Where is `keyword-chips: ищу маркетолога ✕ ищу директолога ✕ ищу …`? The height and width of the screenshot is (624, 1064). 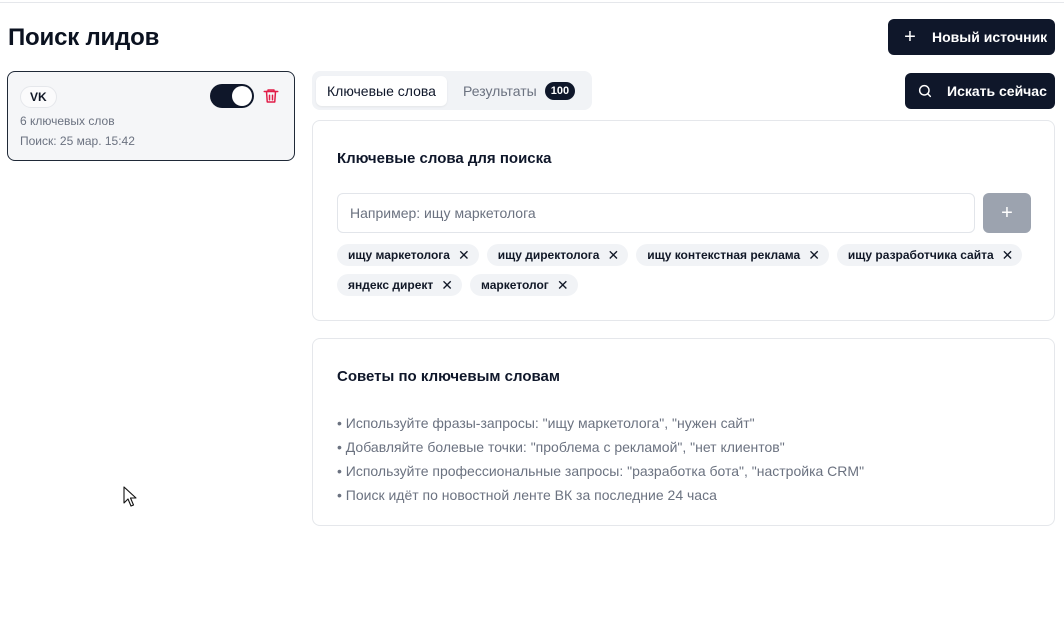
keyword-chips: ищу маркетолога ✕ ищу директолога ✕ ищу … is located at coordinates (687, 270).